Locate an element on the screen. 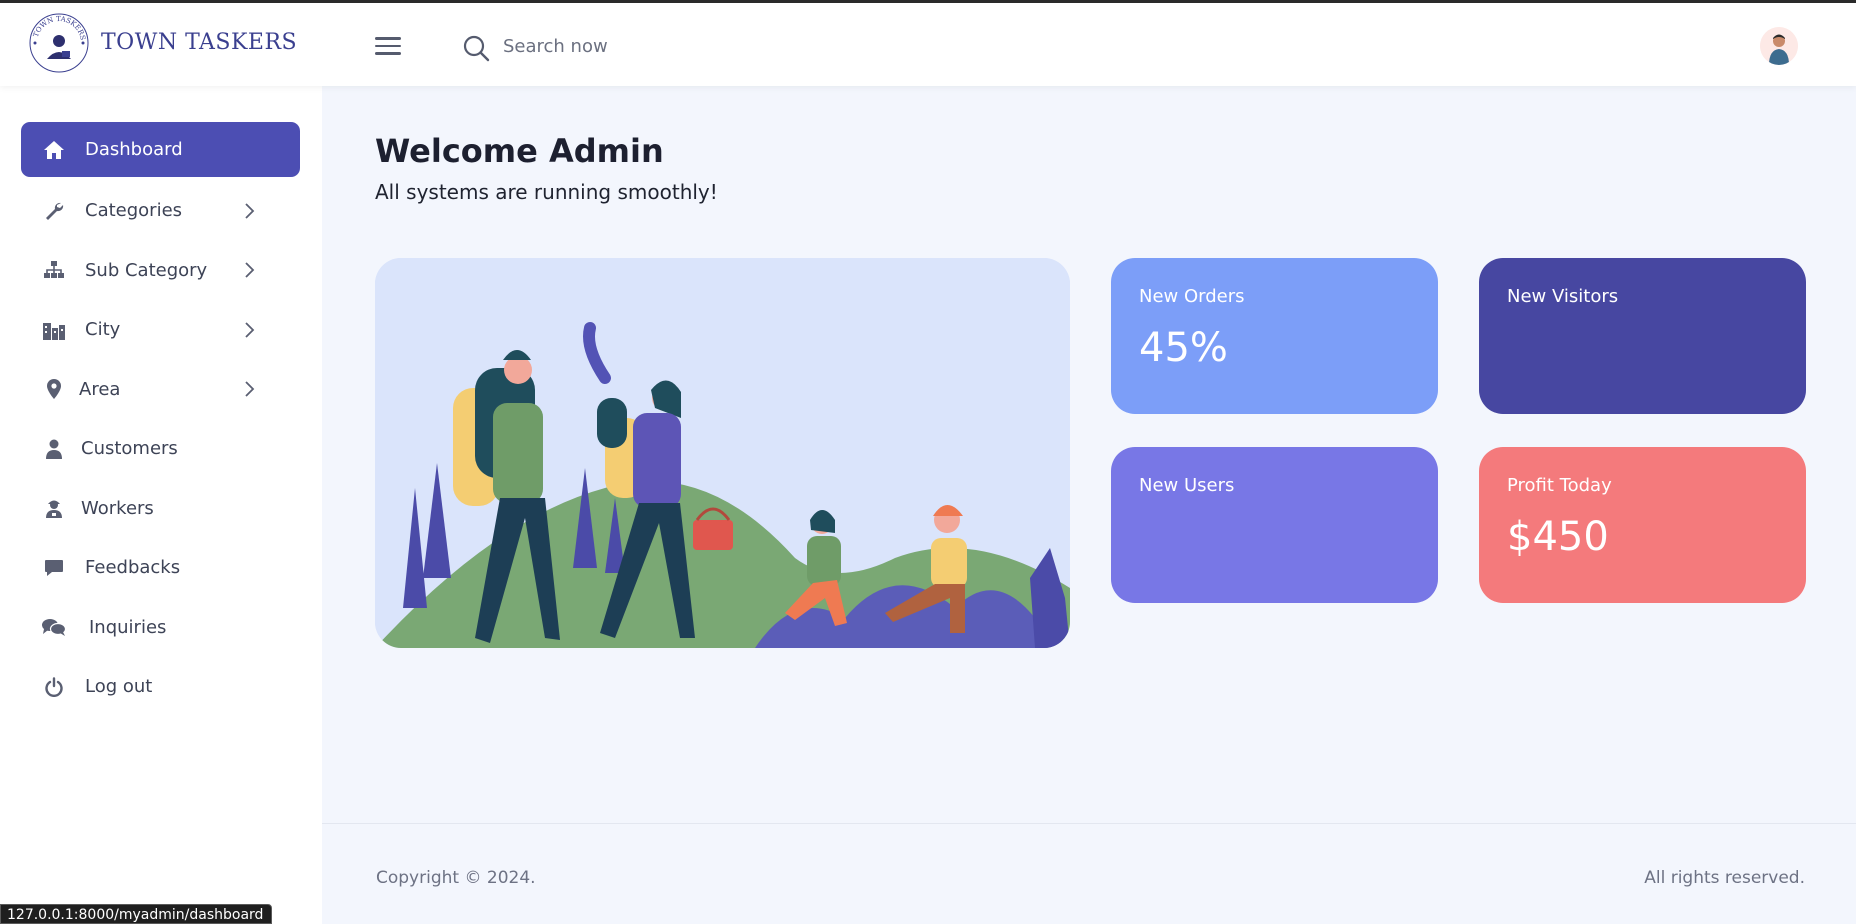 Image resolution: width=1856 pixels, height=924 pixels. sidebar-item-inquiries: Inquiries is located at coordinates (160, 627).